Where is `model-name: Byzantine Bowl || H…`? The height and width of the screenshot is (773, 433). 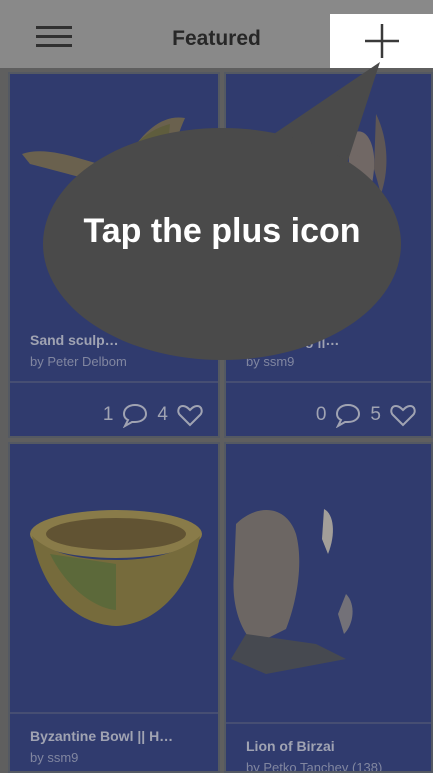 model-name: Byzantine Bowl || H… is located at coordinates (102, 736).